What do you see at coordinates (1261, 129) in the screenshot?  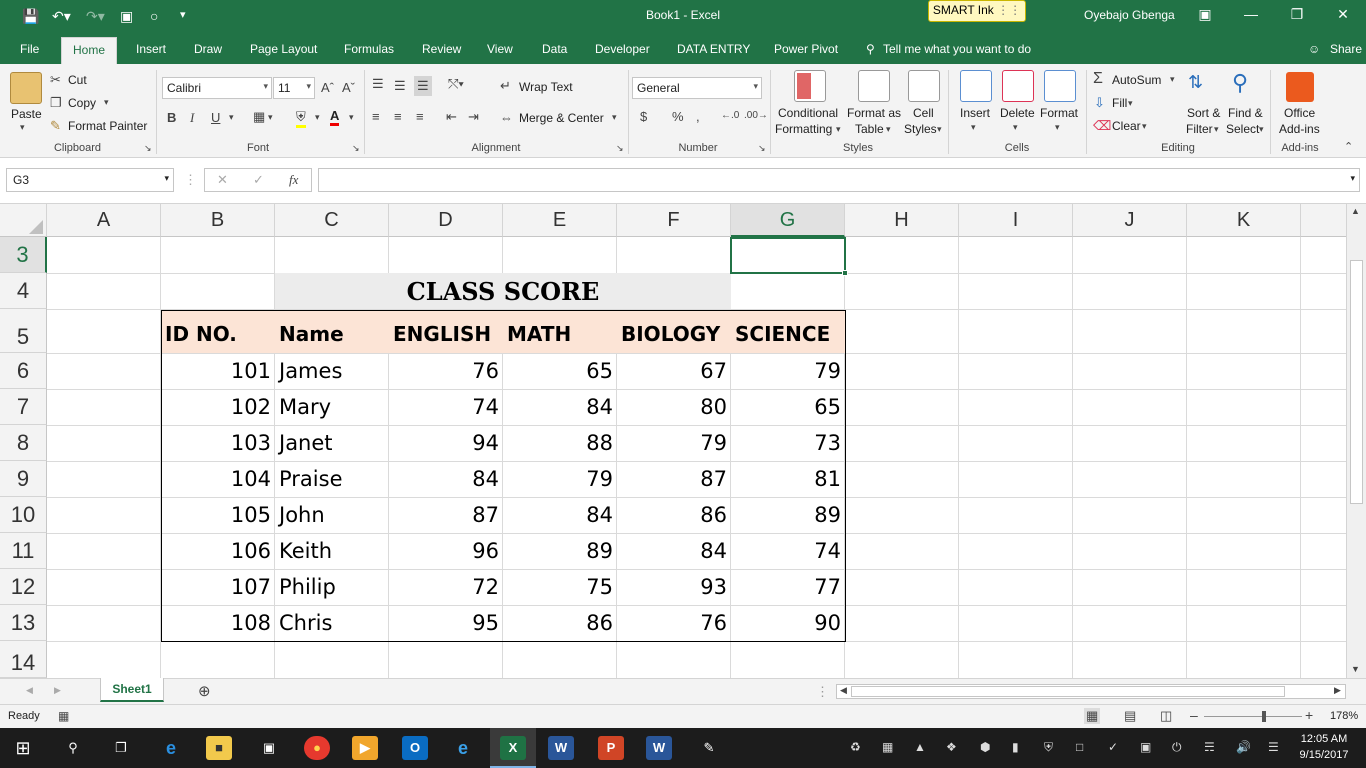 I see `find-dropdown-icon: ▾` at bounding box center [1261, 129].